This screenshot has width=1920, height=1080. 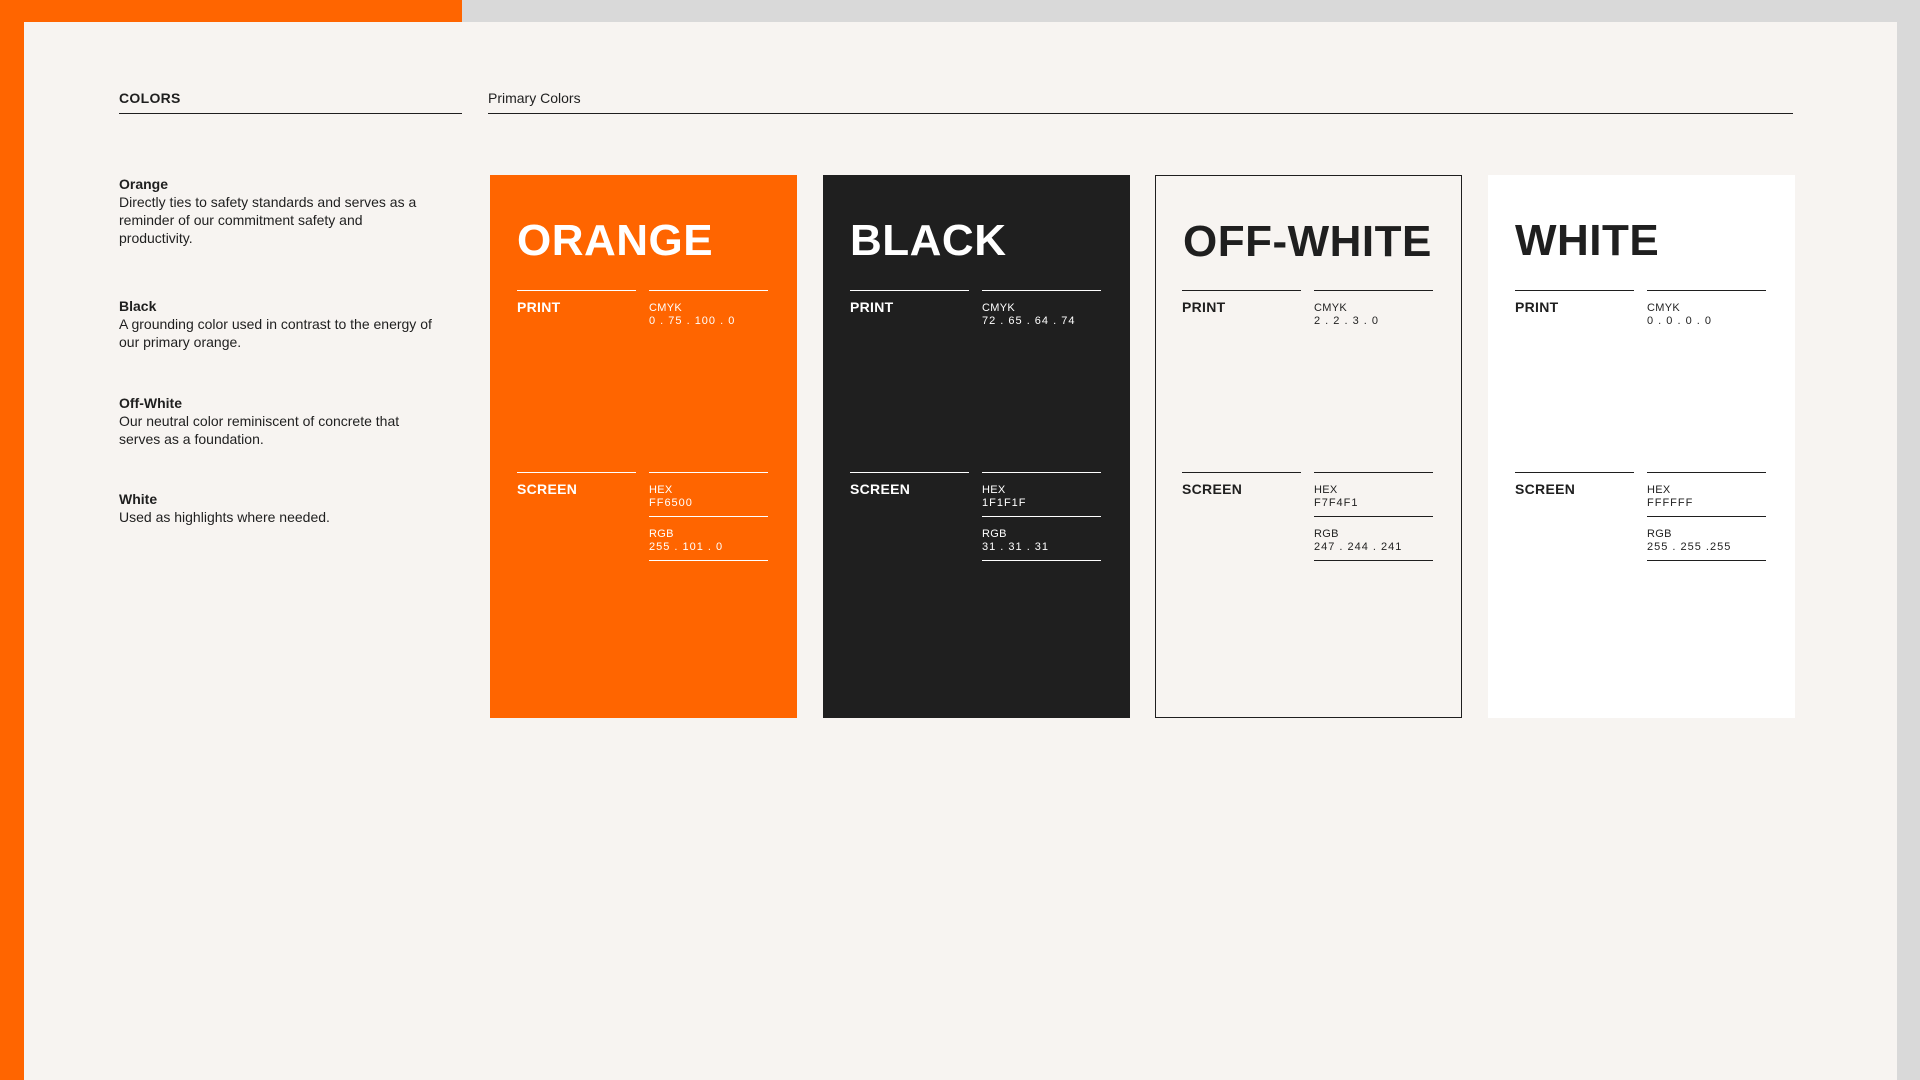 I want to click on description-white: White Used as highlights where needed., so click(x=279, y=508).